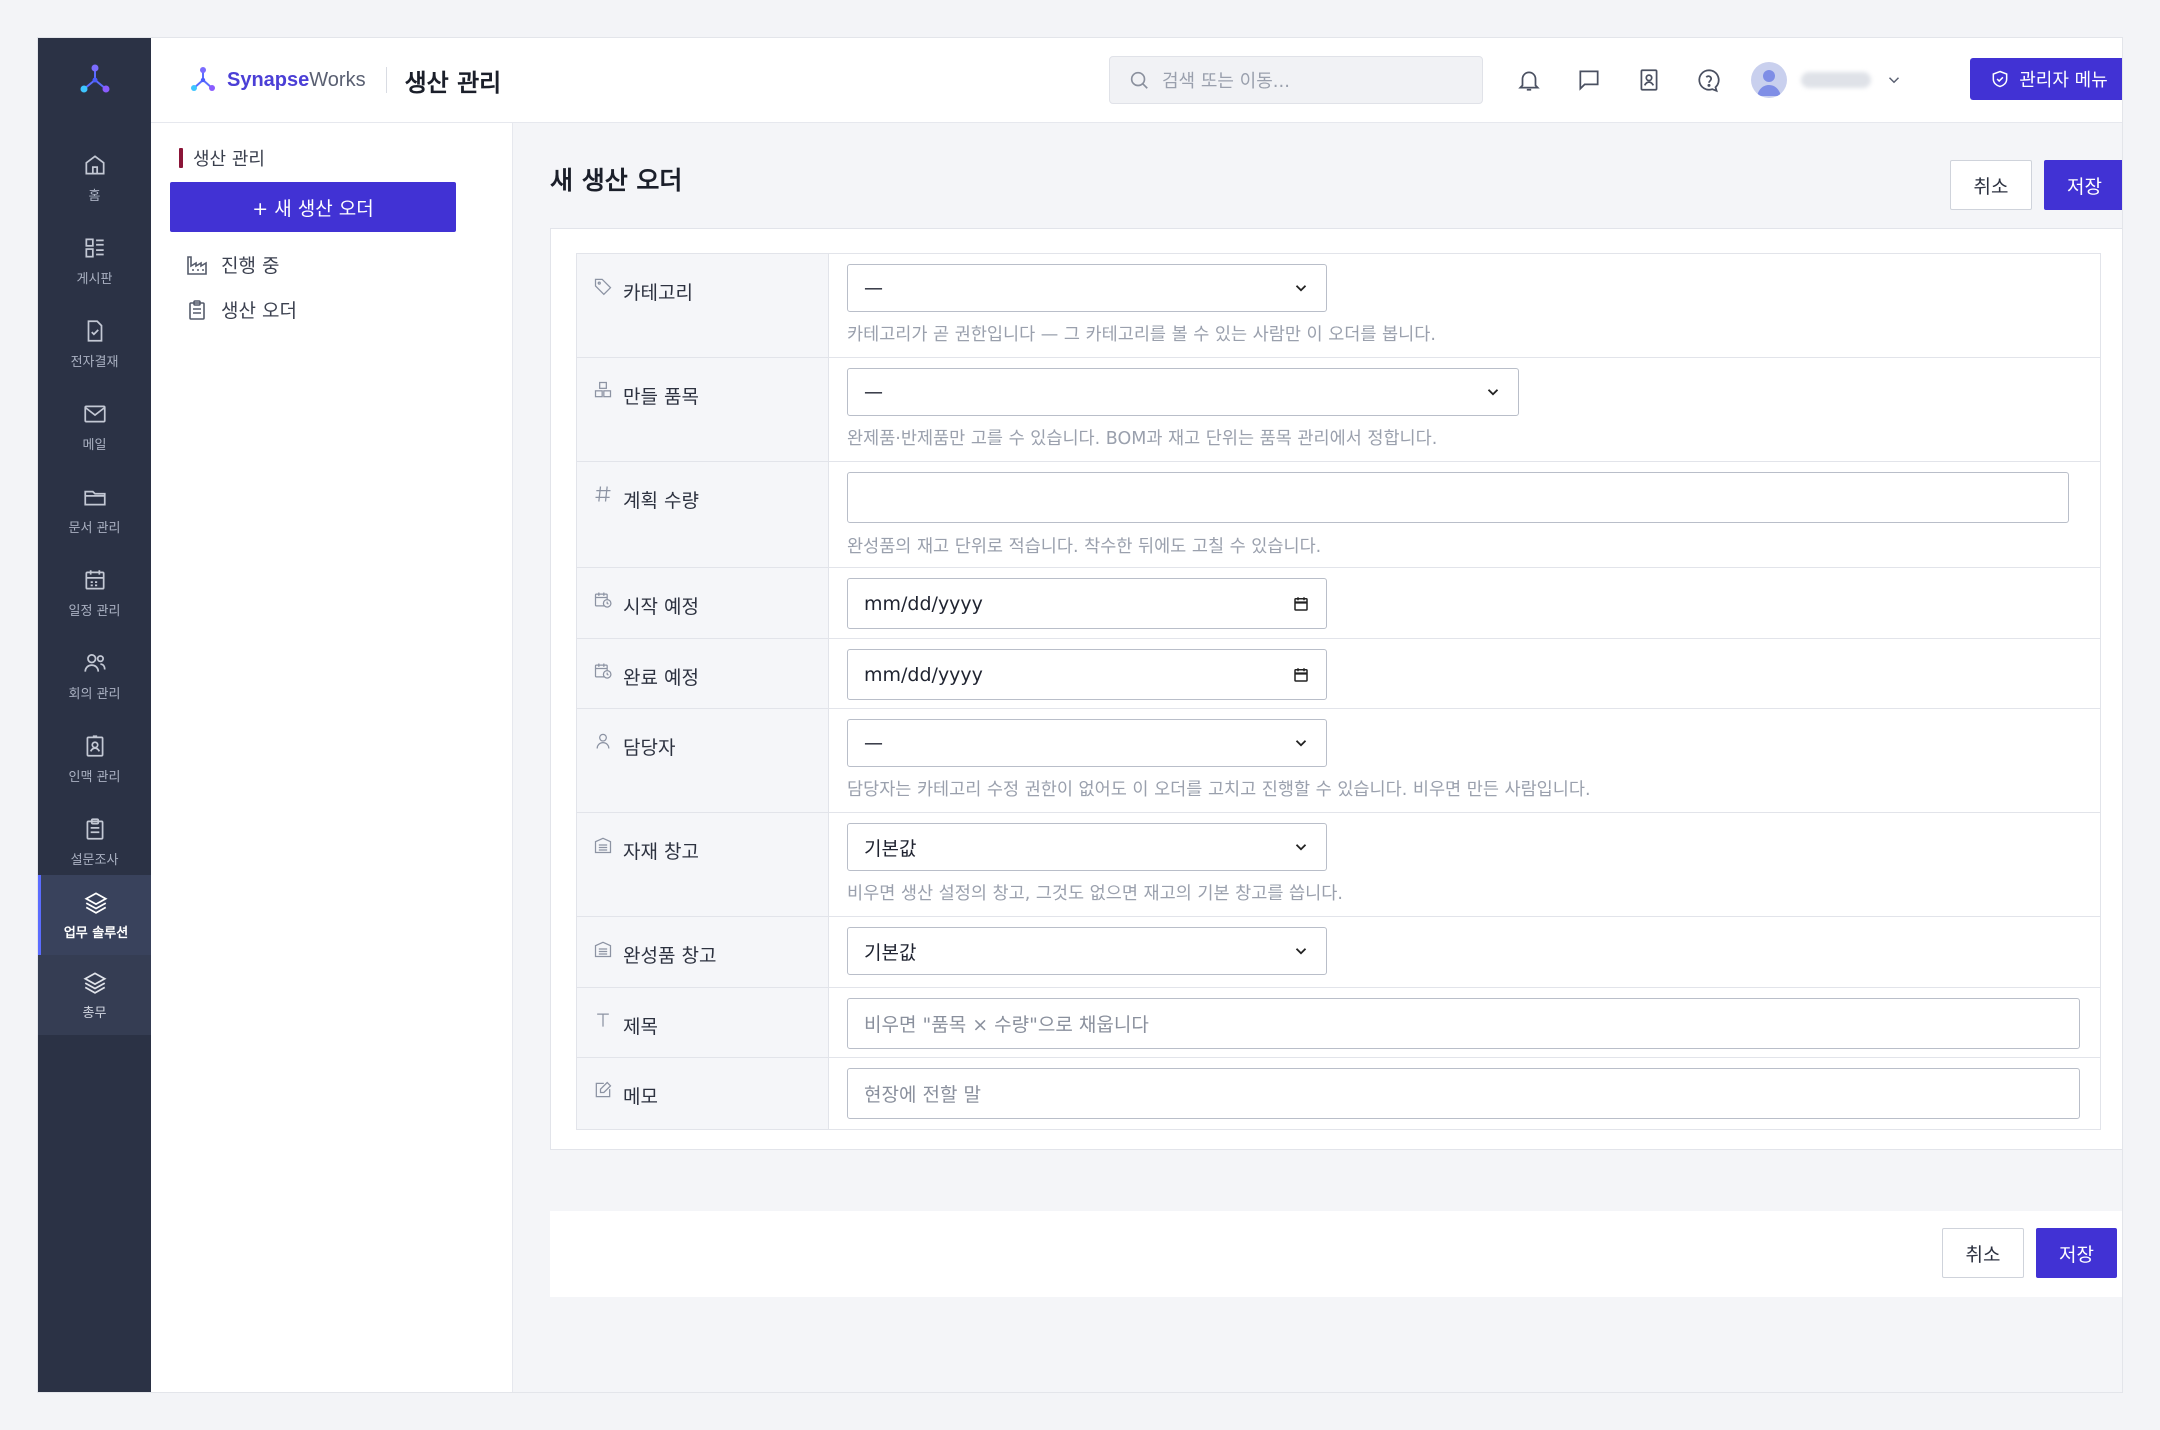  I want to click on rail-item-documents: 문서 관리, so click(94, 510).